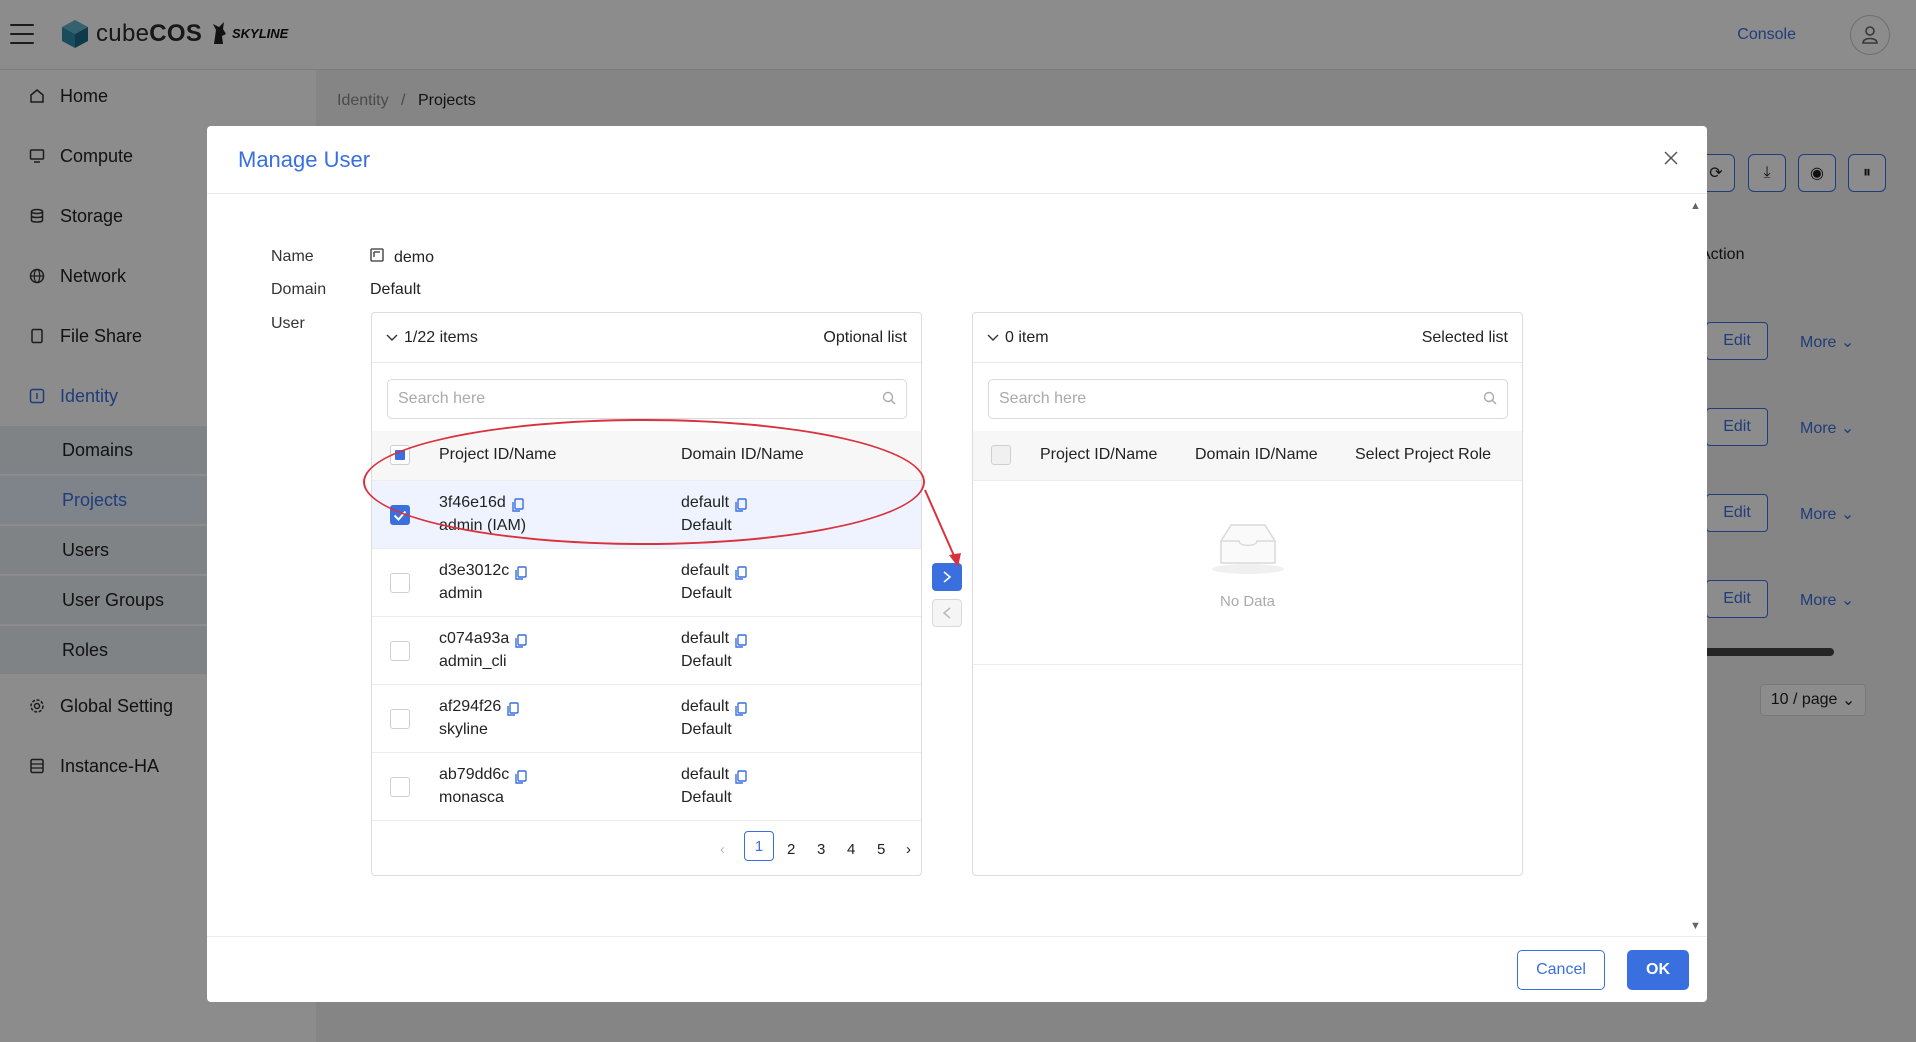  Describe the element at coordinates (646, 338) in the screenshot. I see `panel-header: 1/22 items Optional list` at that location.